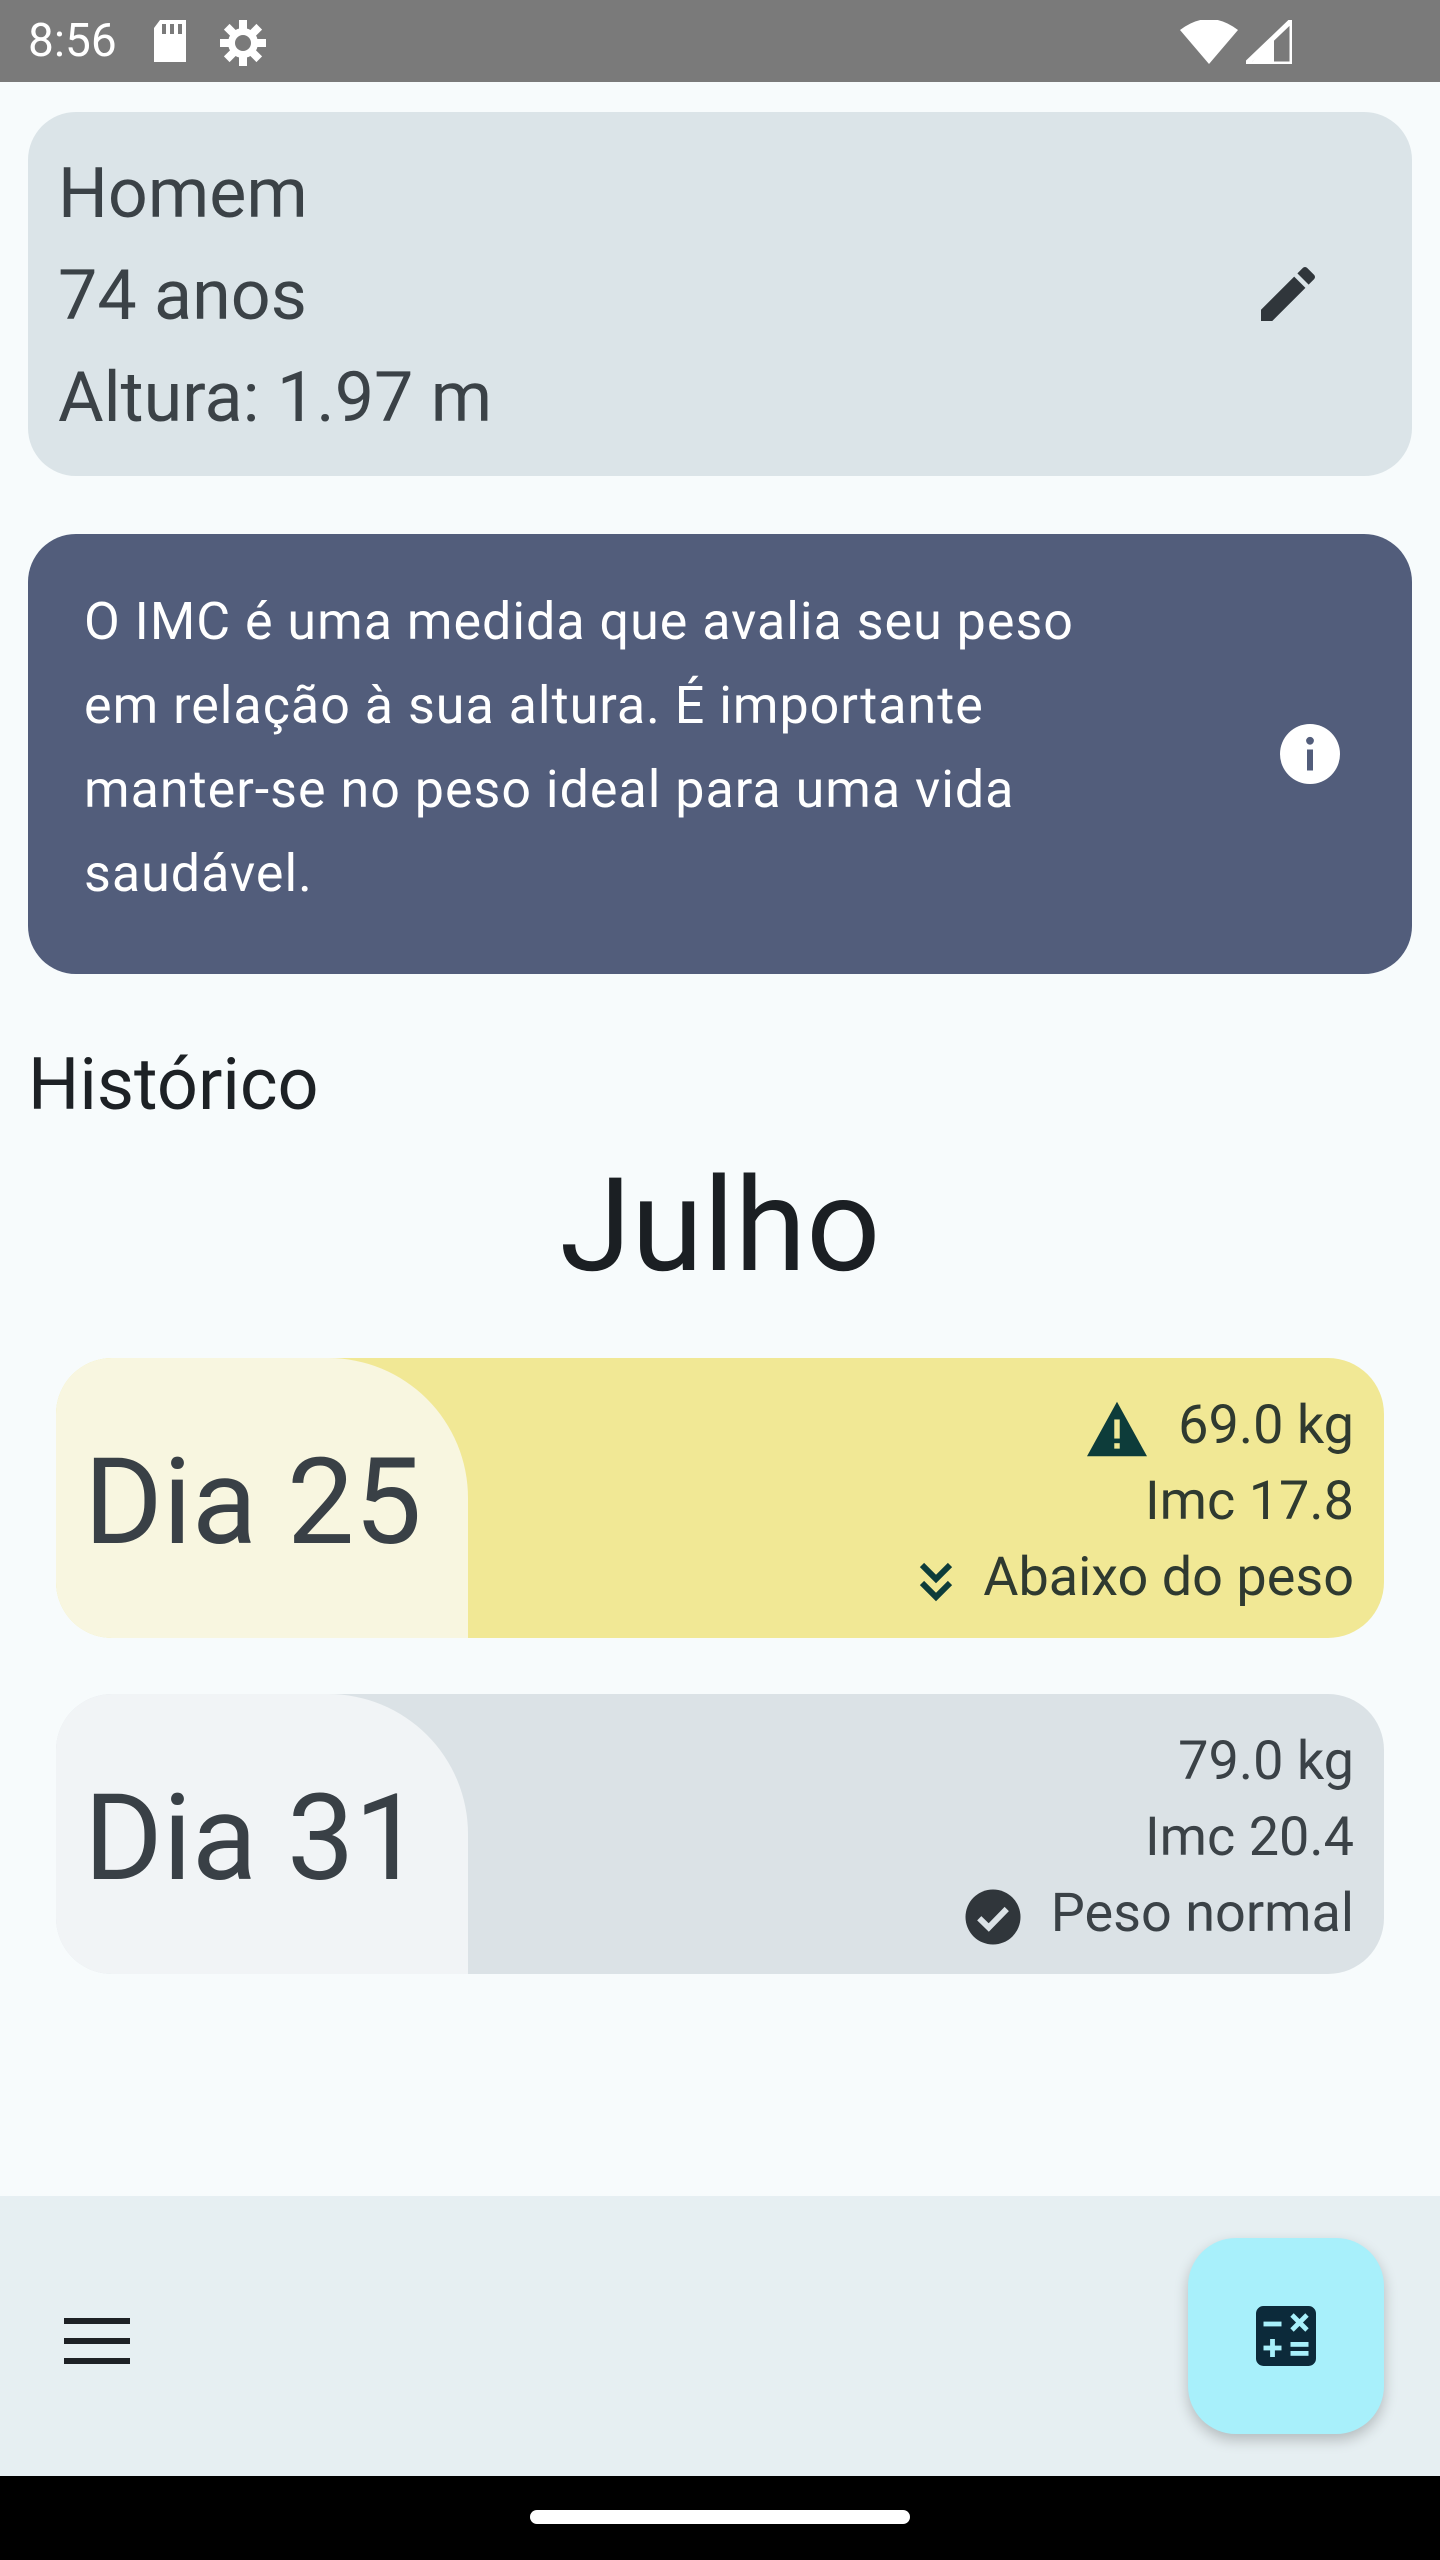  I want to click on month-title: Julho, so click(720, 1225).